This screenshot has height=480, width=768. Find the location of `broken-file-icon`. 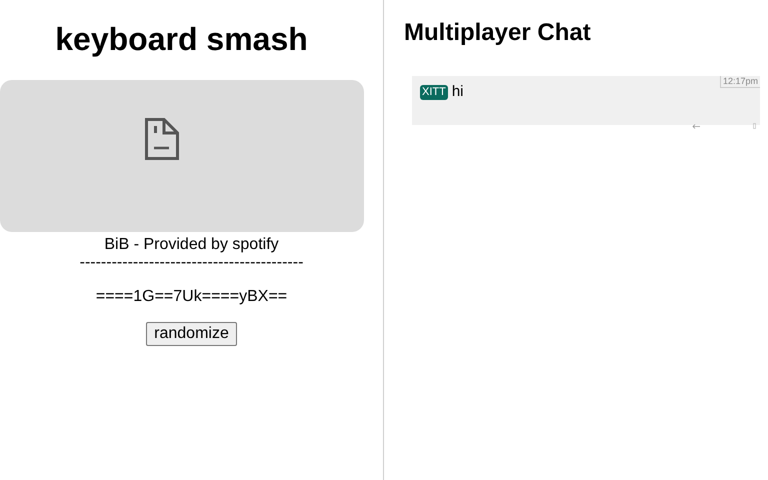

broken-file-icon is located at coordinates (162, 139).